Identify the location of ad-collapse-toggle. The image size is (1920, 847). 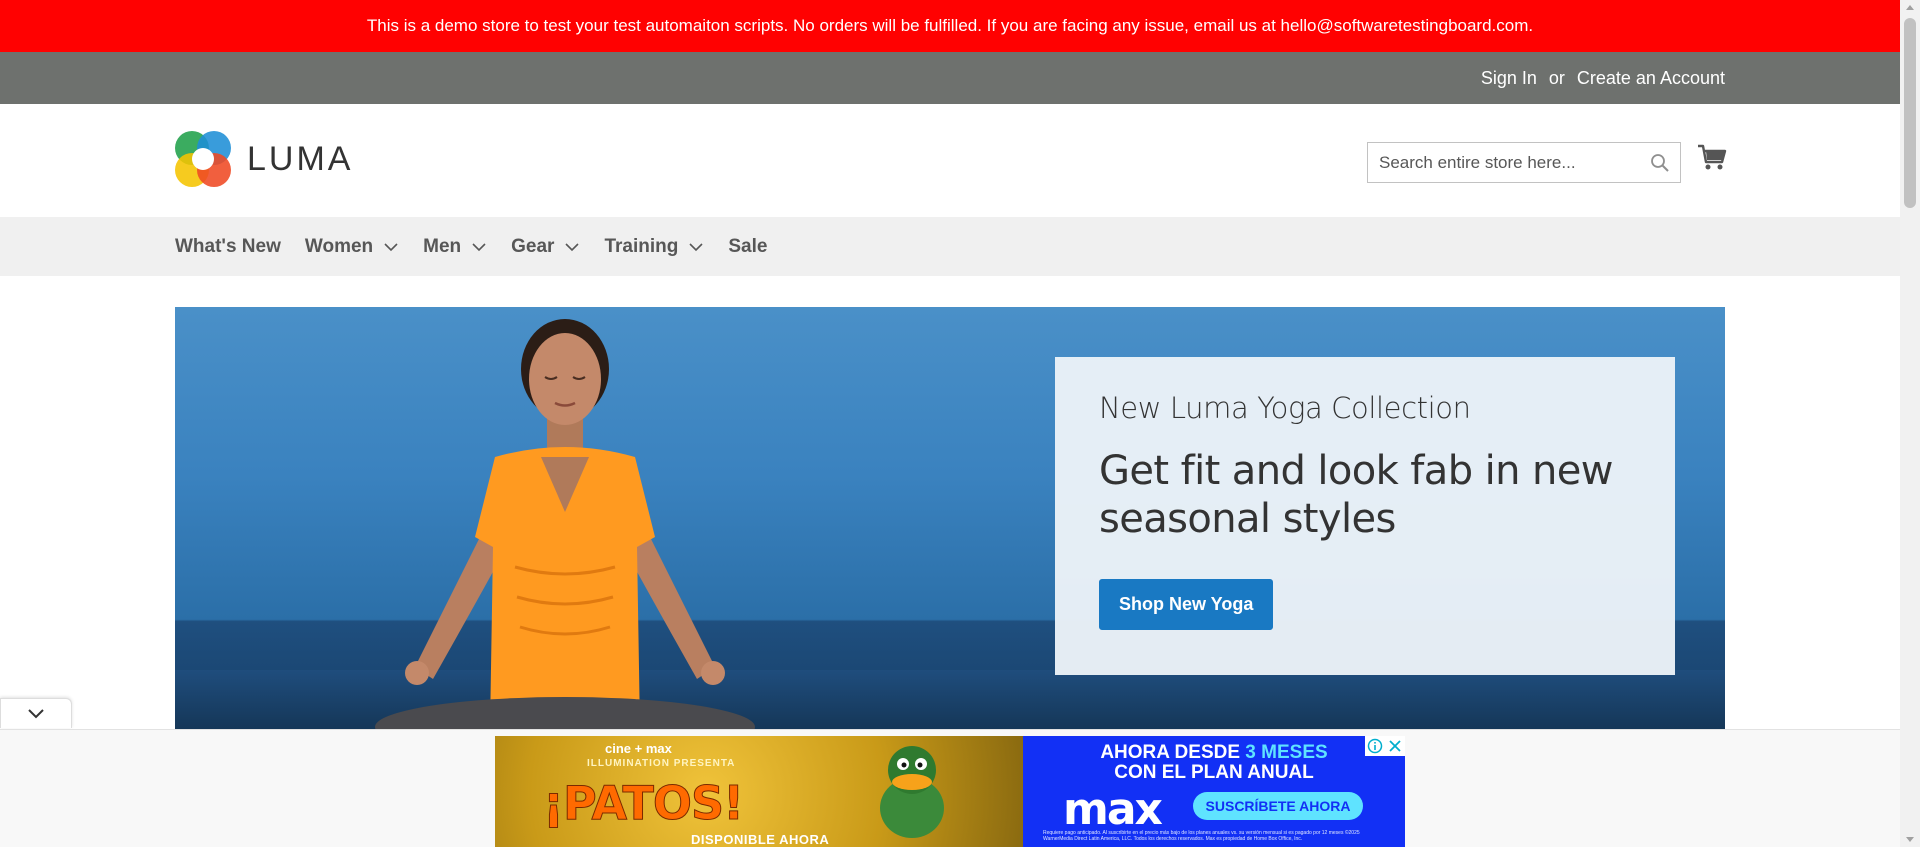
(36, 713).